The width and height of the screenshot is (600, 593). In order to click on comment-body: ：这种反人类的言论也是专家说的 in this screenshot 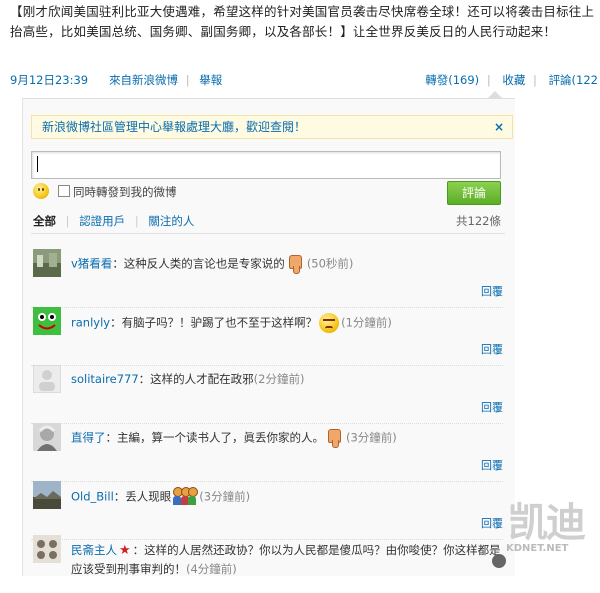, I will do `click(198, 263)`.